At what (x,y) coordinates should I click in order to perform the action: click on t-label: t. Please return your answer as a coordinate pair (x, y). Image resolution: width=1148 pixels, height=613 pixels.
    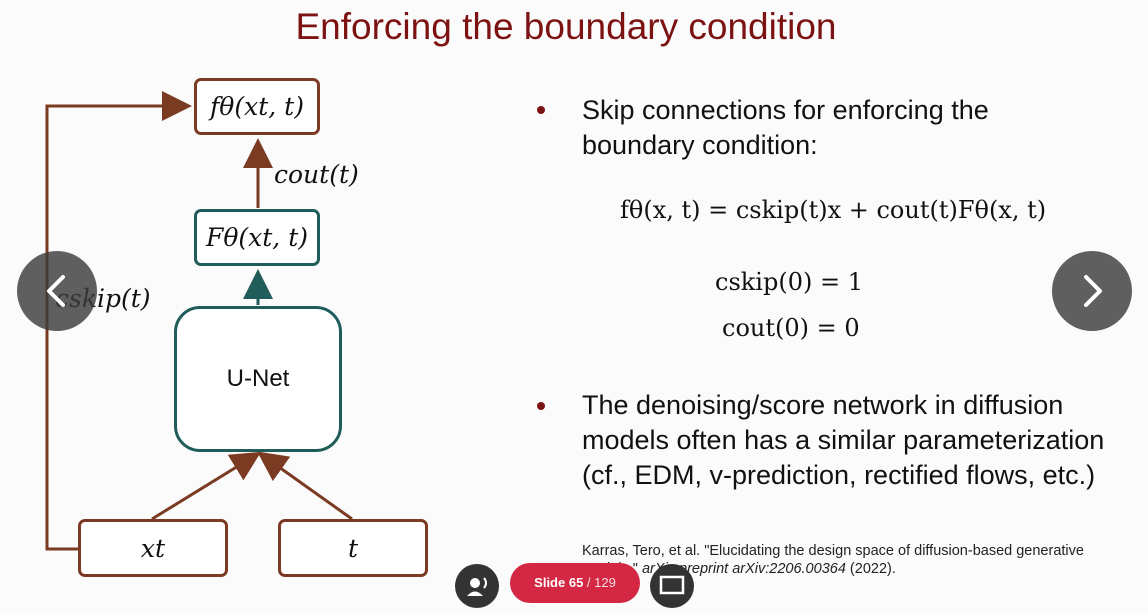
    Looking at the image, I should click on (353, 548).